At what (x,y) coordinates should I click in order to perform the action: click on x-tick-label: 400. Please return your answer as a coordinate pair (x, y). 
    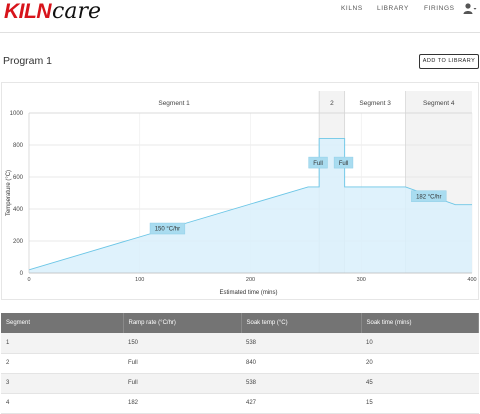
    Looking at the image, I should click on (471, 280).